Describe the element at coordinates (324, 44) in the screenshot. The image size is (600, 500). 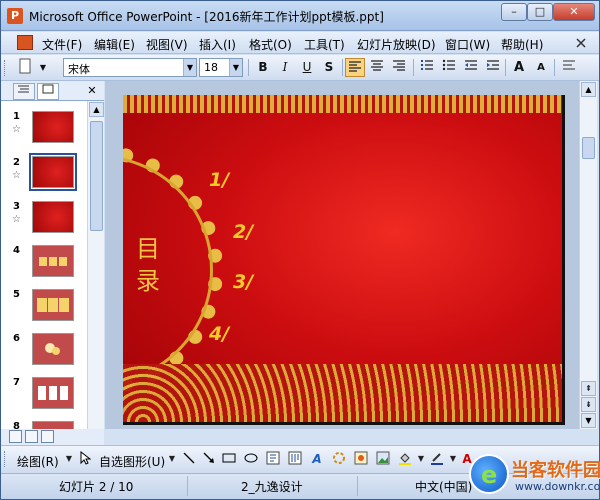
I see `menu-tools: 工具(T)` at that location.